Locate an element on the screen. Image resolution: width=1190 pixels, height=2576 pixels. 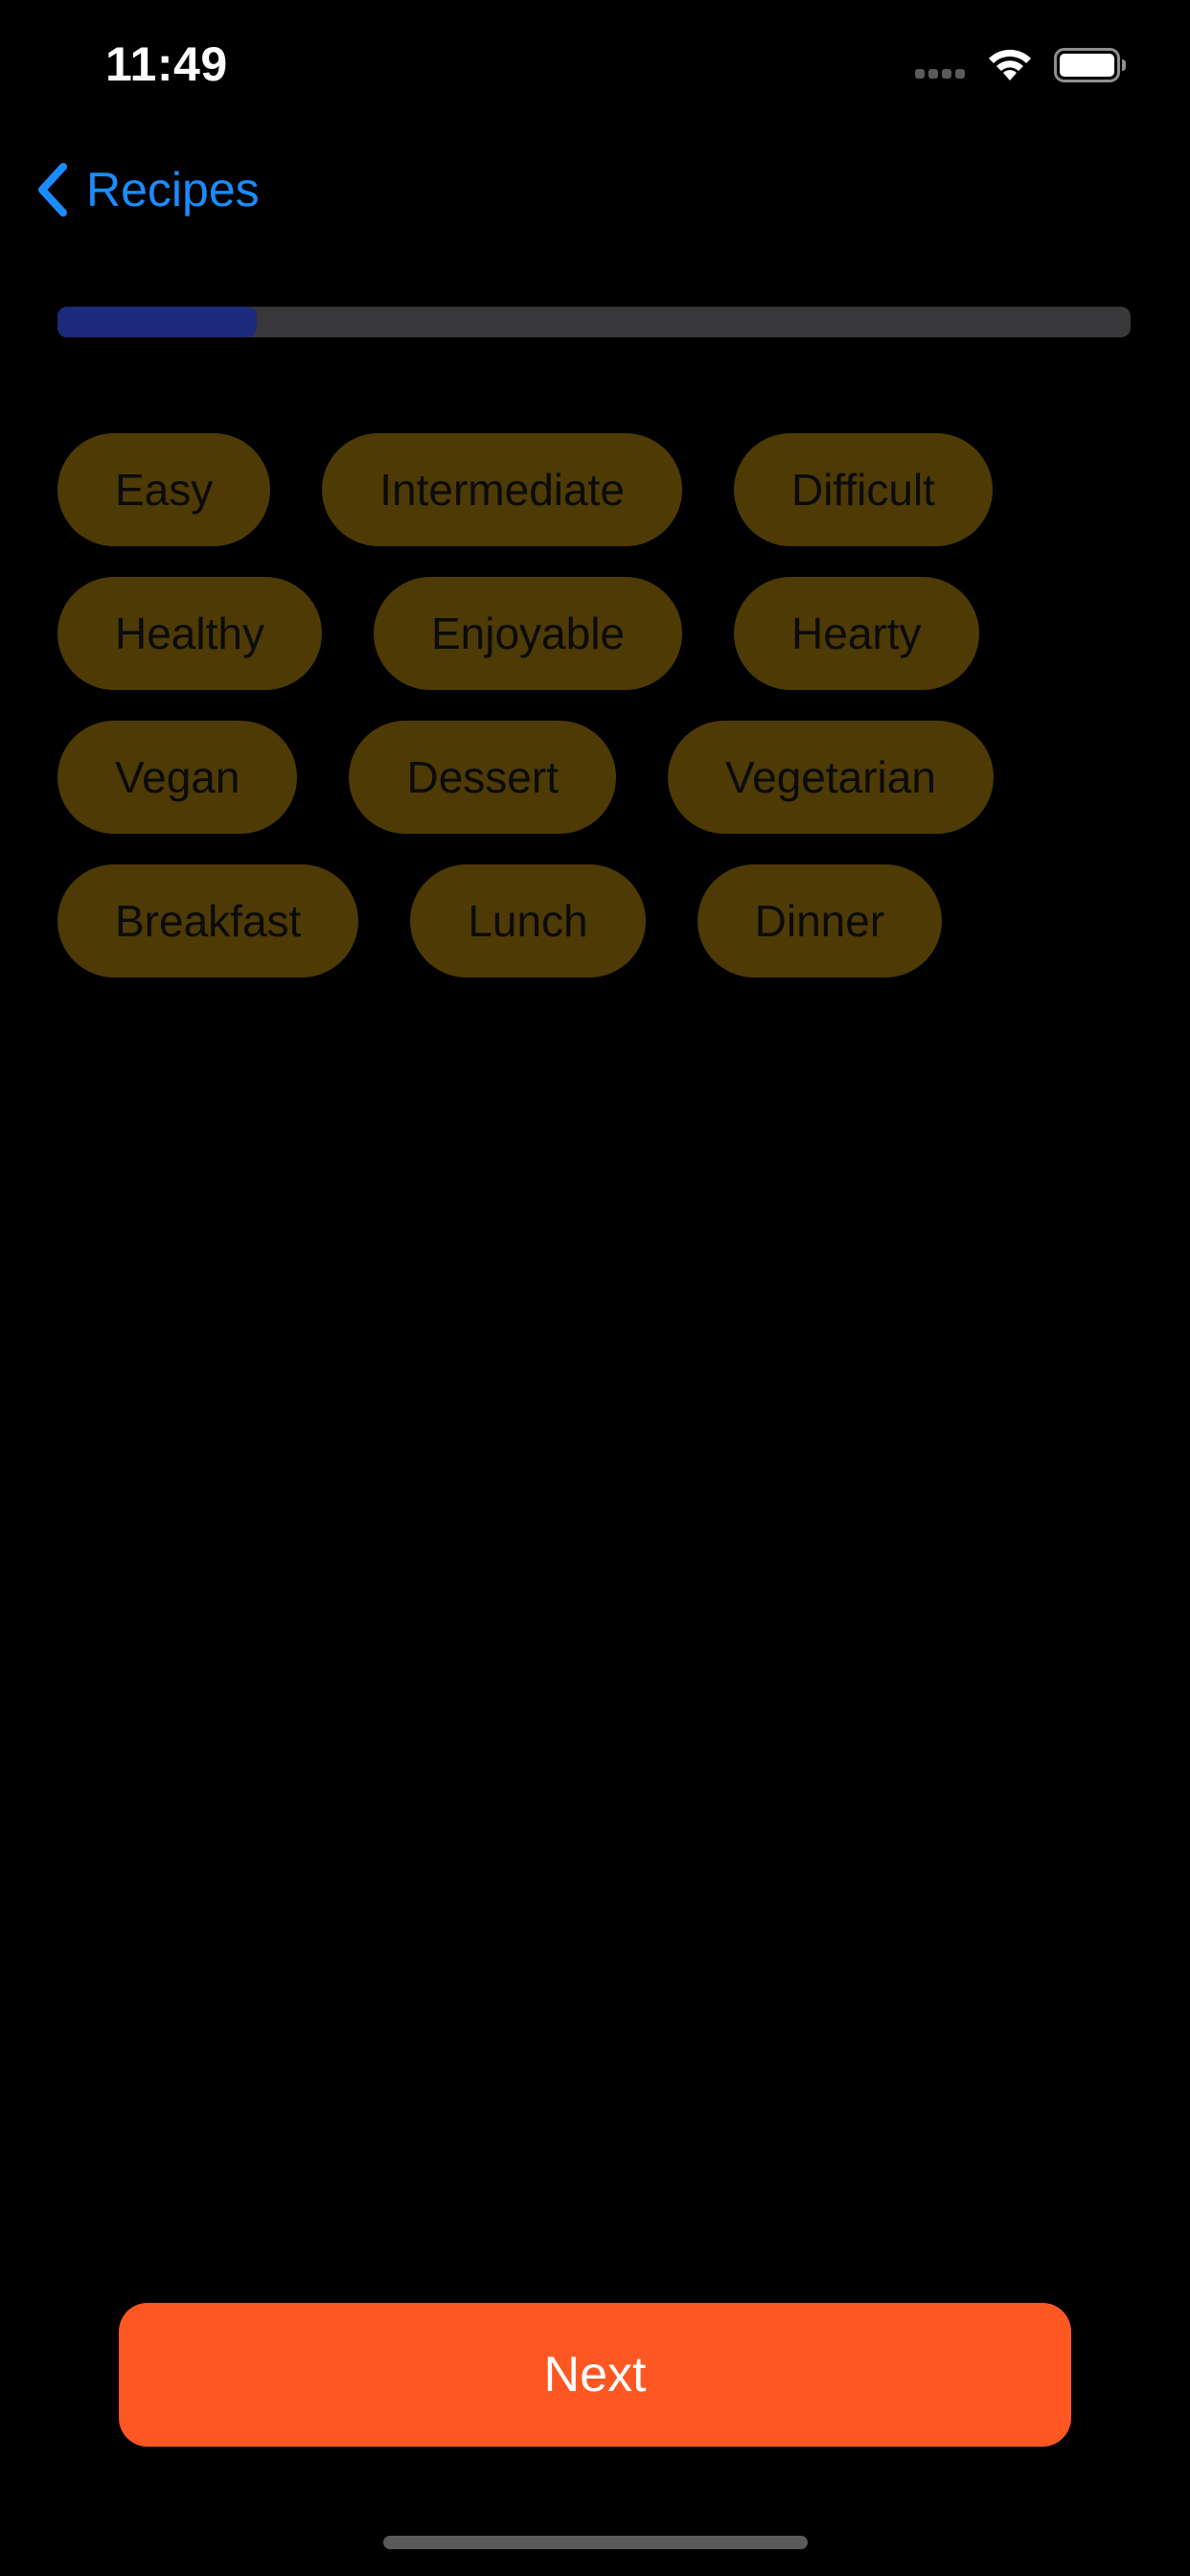
chip-row: Easy Intermediate Difficult is located at coordinates (594, 490).